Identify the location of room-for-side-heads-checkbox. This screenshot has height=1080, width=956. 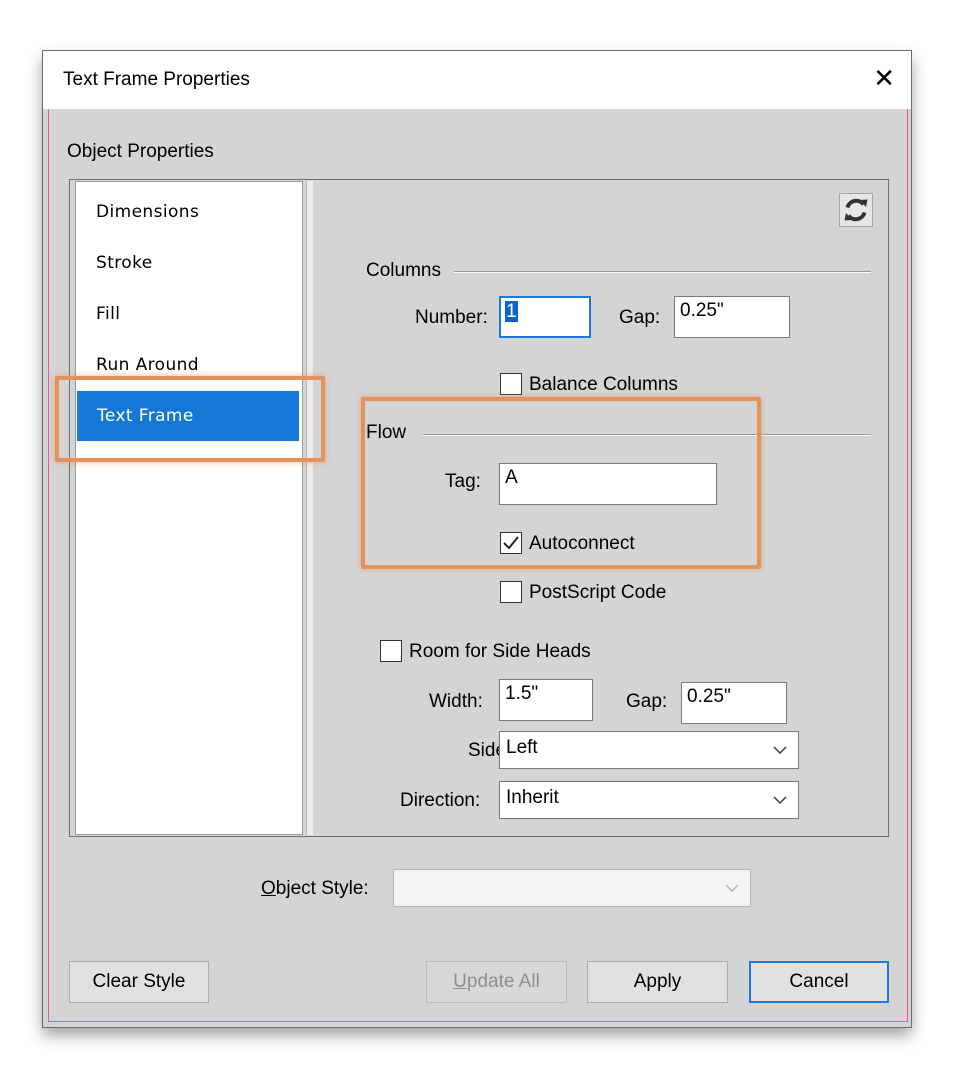
(391, 651).